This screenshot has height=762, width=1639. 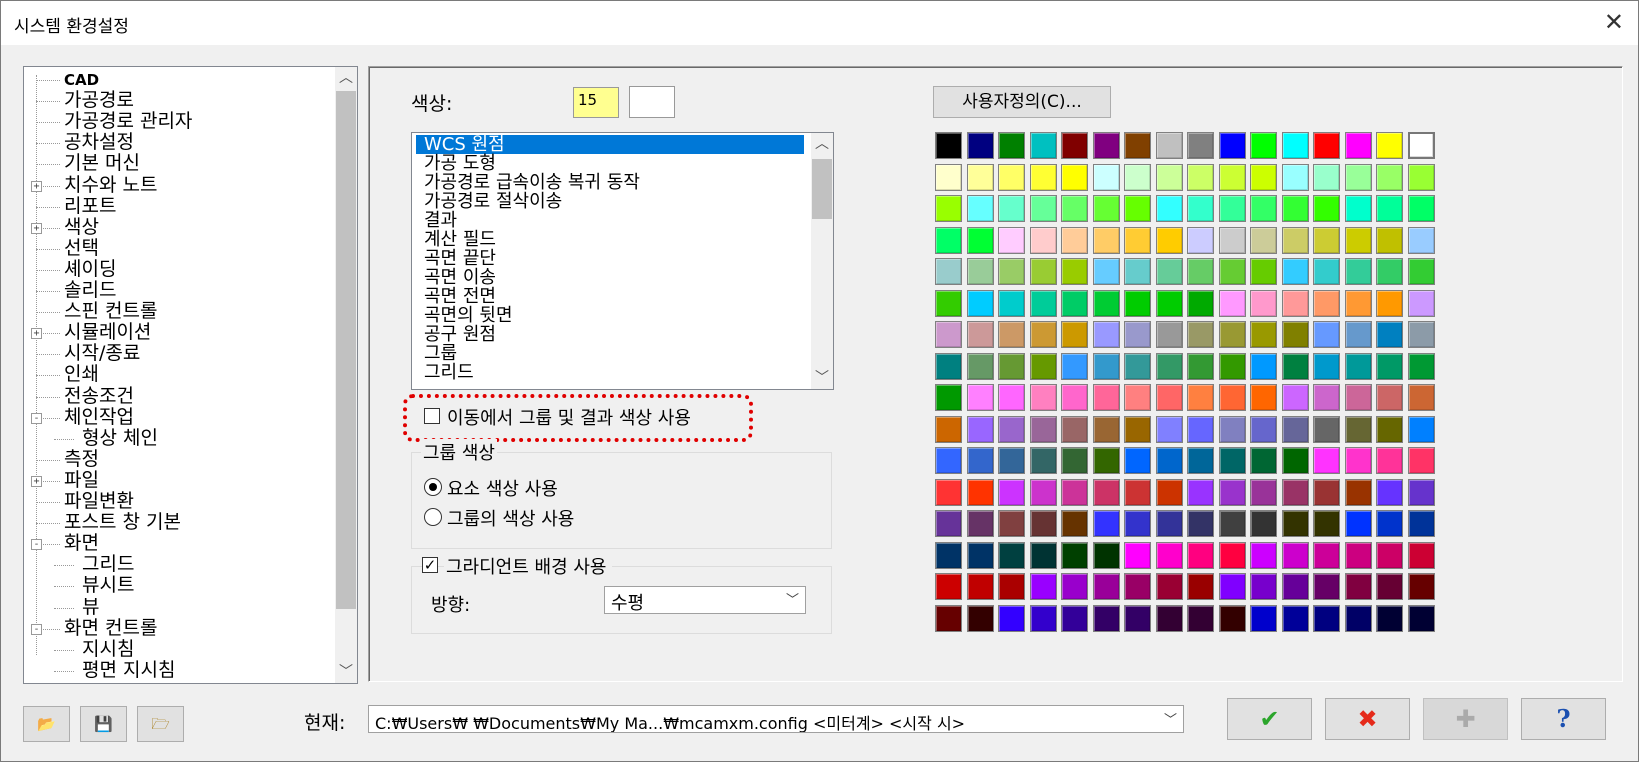 I want to click on radio-group-color, so click(x=433, y=517).